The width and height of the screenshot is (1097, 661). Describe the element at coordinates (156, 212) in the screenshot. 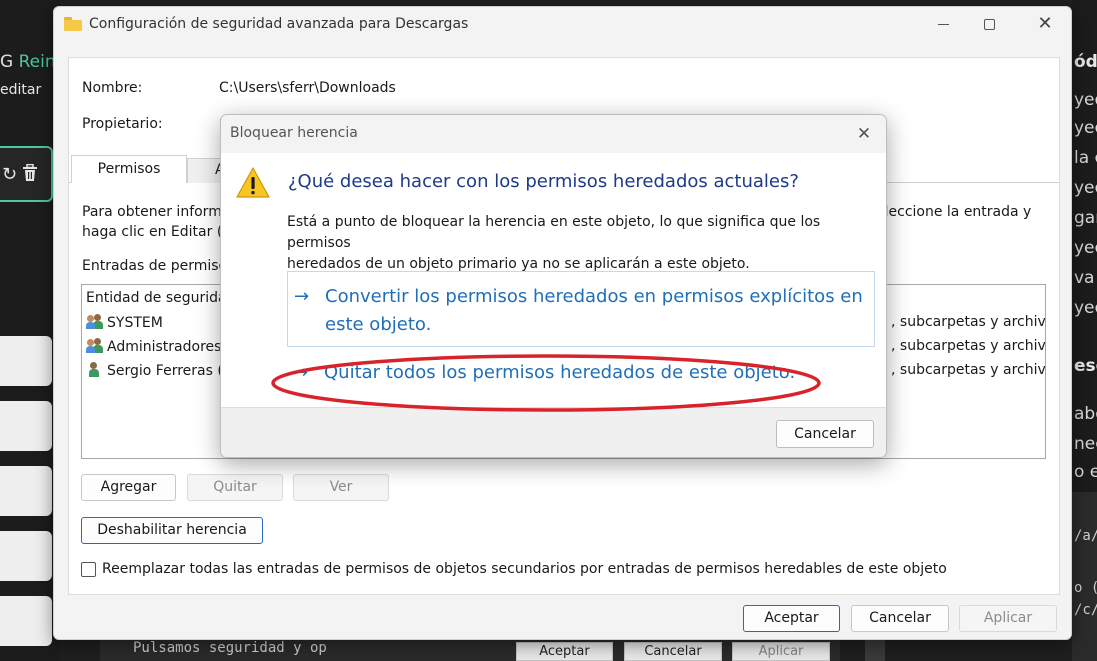

I see `instructions-text-1: Para obtener informa` at that location.